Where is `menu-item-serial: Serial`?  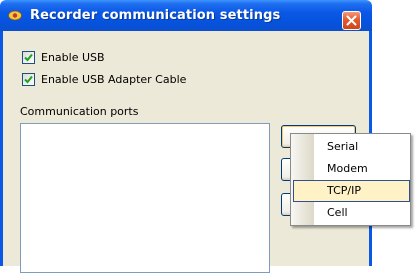 menu-item-serial: Serial is located at coordinates (351, 147).